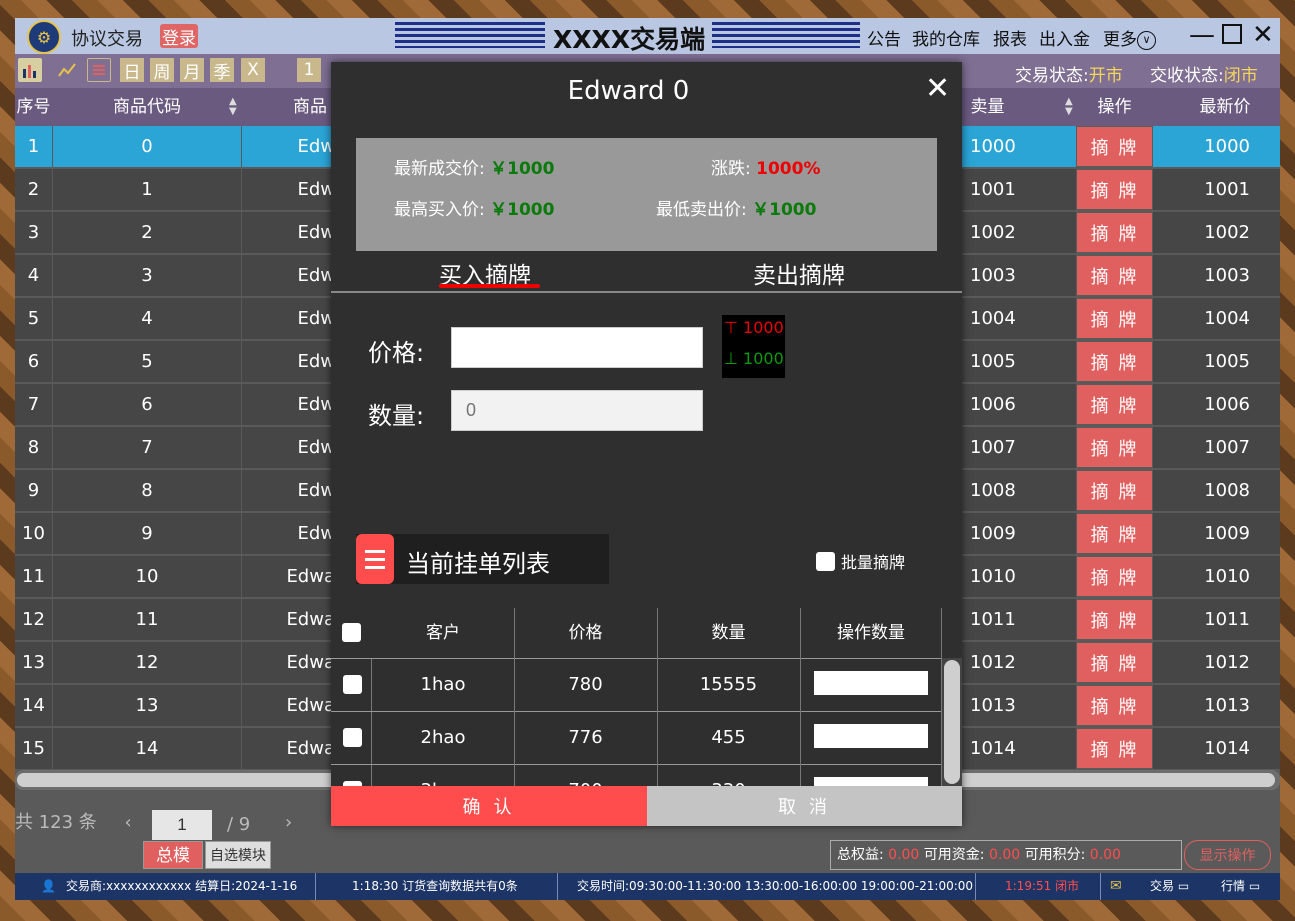 The width and height of the screenshot is (1295, 921). What do you see at coordinates (1116, 886) in the screenshot?
I see `mail-icon: ✉` at bounding box center [1116, 886].